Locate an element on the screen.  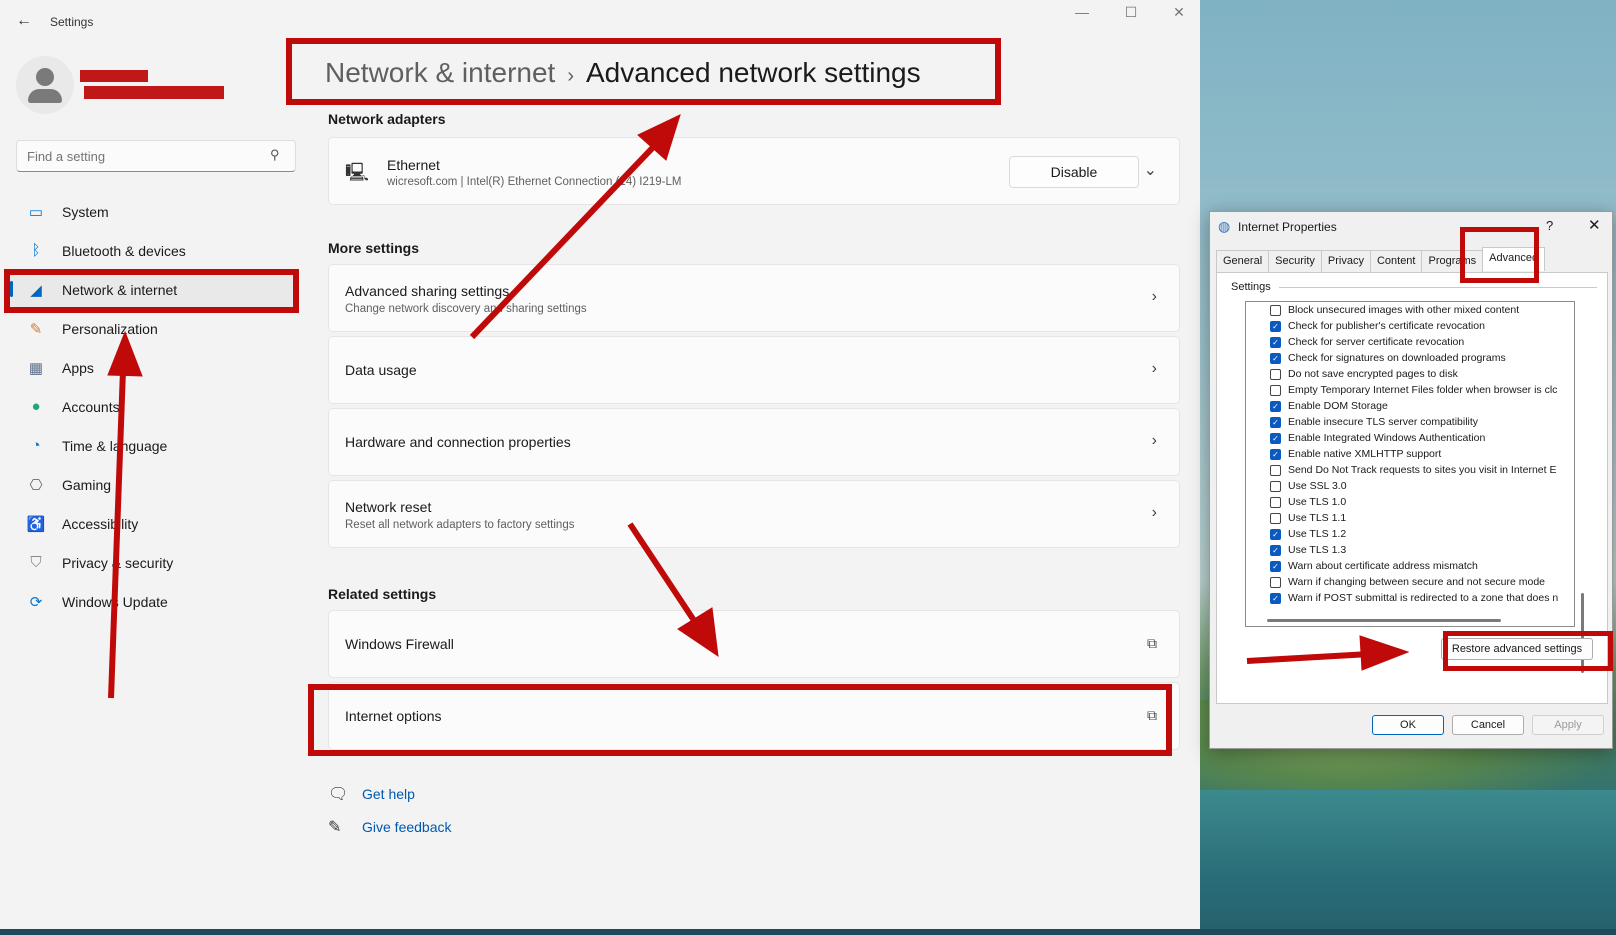
ok-button: OK is located at coordinates (1408, 725).